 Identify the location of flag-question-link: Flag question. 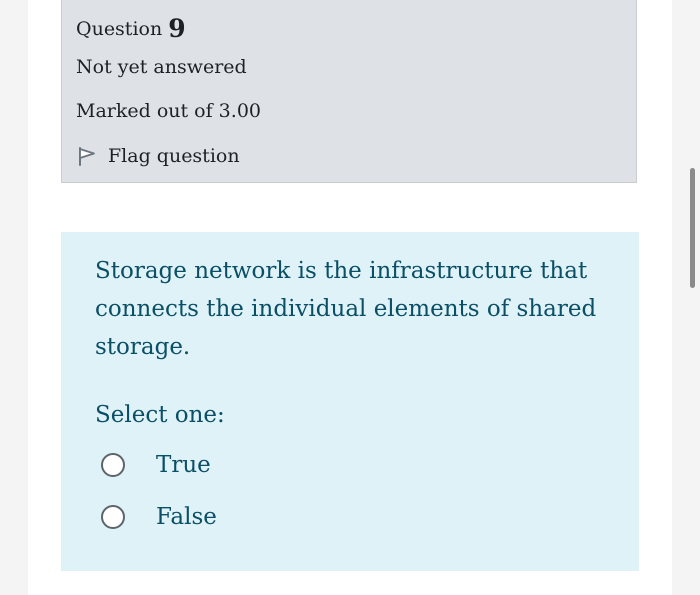
(158, 156).